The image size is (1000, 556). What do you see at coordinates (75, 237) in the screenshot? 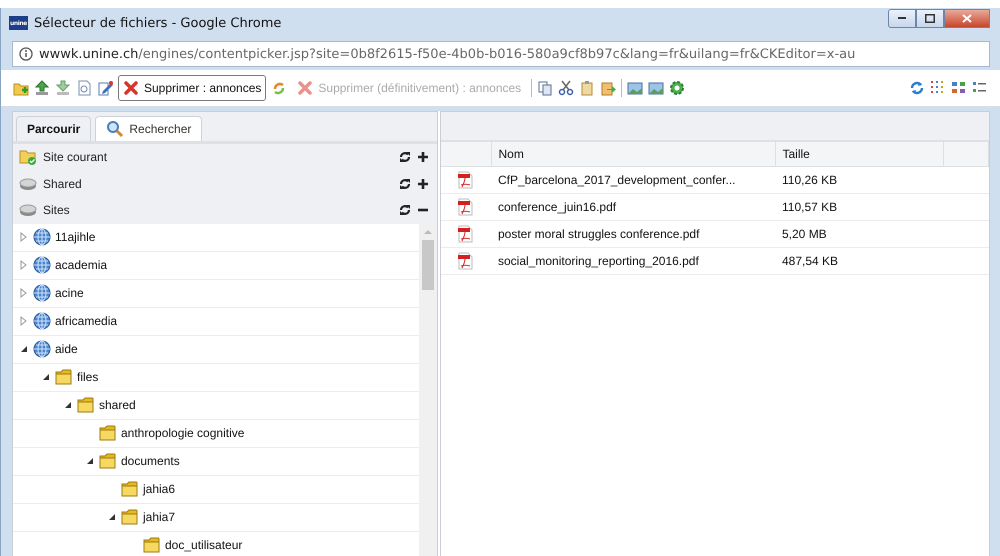
I see `tree-item: 11ajihle` at bounding box center [75, 237].